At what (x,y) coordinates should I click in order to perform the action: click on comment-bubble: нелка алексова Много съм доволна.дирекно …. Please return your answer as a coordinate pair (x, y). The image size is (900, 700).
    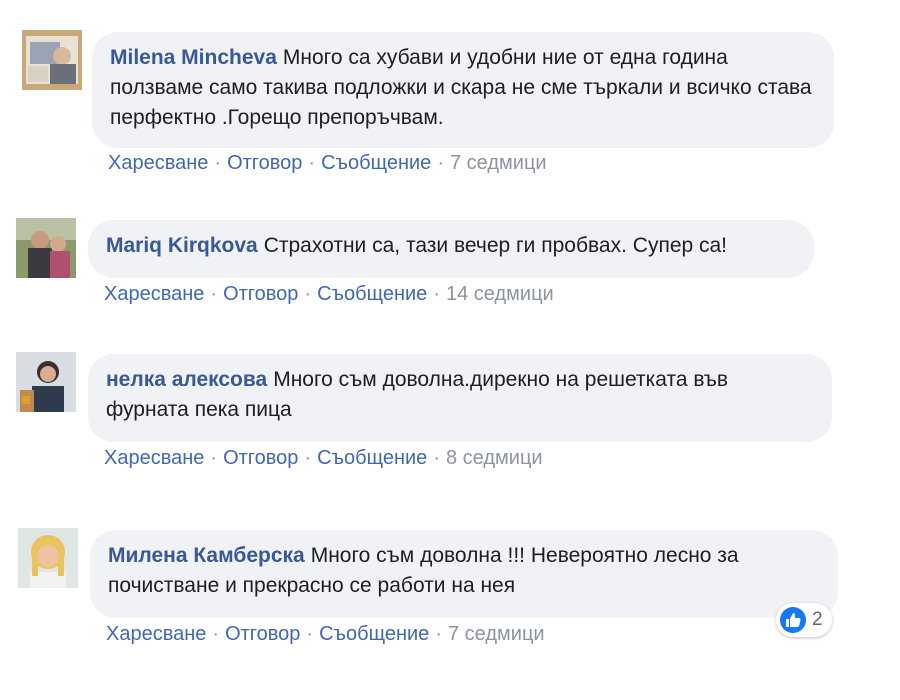
    Looking at the image, I should click on (460, 398).